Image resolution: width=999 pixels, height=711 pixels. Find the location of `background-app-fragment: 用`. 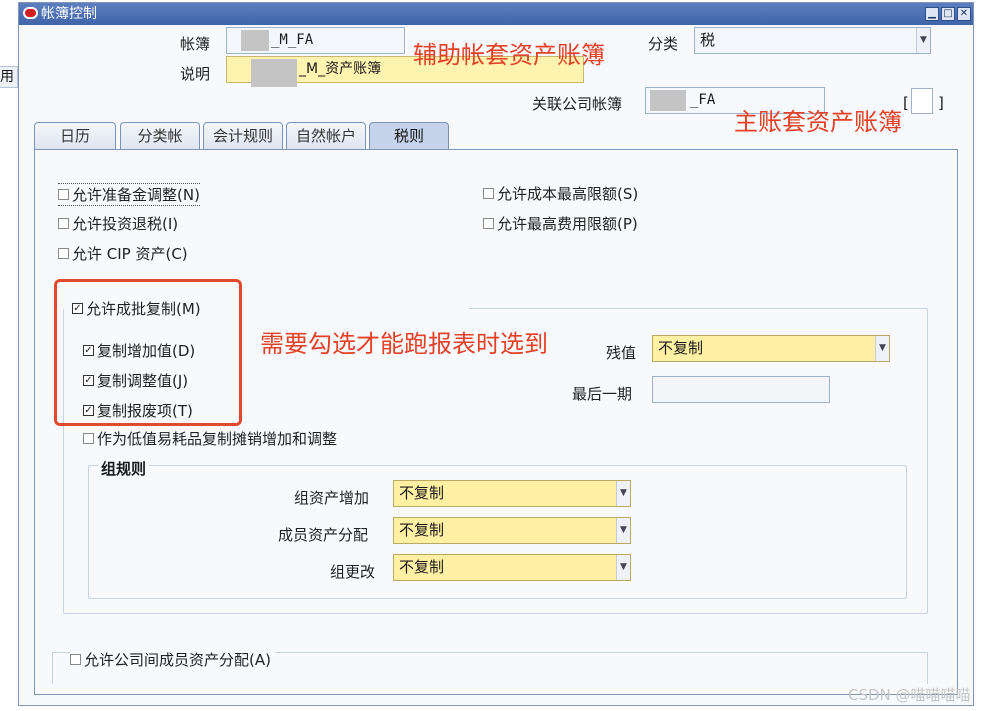

background-app-fragment: 用 is located at coordinates (9, 77).